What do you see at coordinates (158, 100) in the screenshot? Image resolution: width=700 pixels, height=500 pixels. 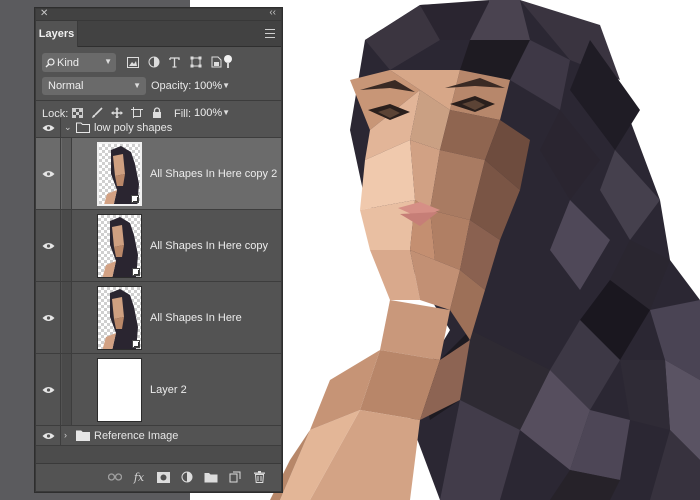 I see `divider` at bounding box center [158, 100].